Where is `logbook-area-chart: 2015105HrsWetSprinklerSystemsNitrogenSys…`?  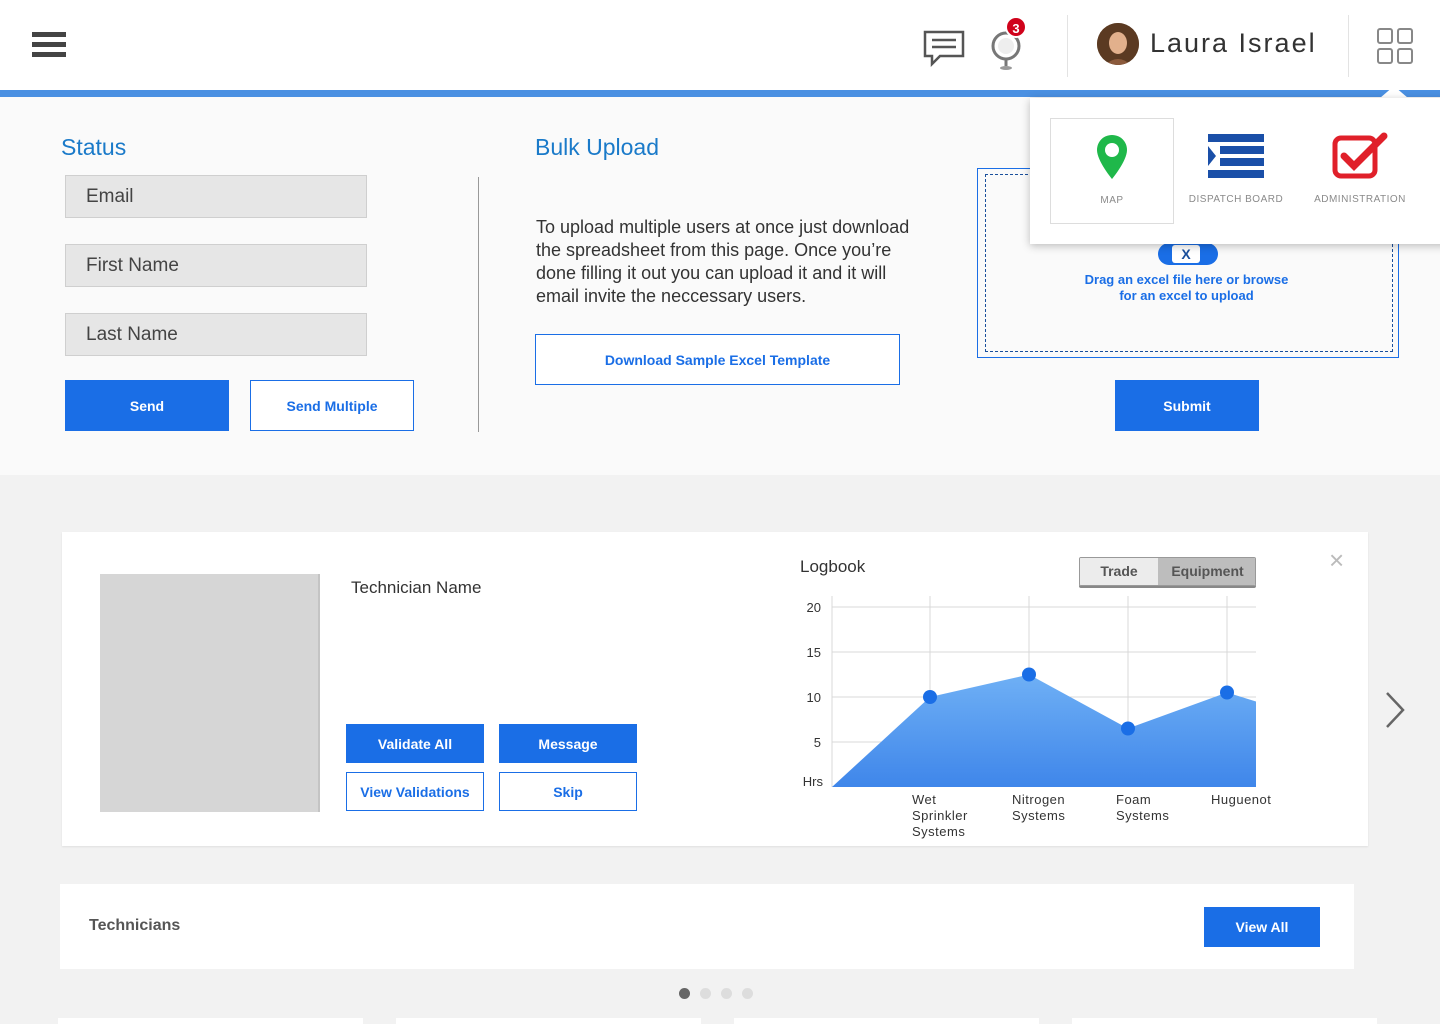
logbook-area-chart: 2015105HrsWetSprinklerSystemsNitrogenSys… is located at coordinates (1037, 717).